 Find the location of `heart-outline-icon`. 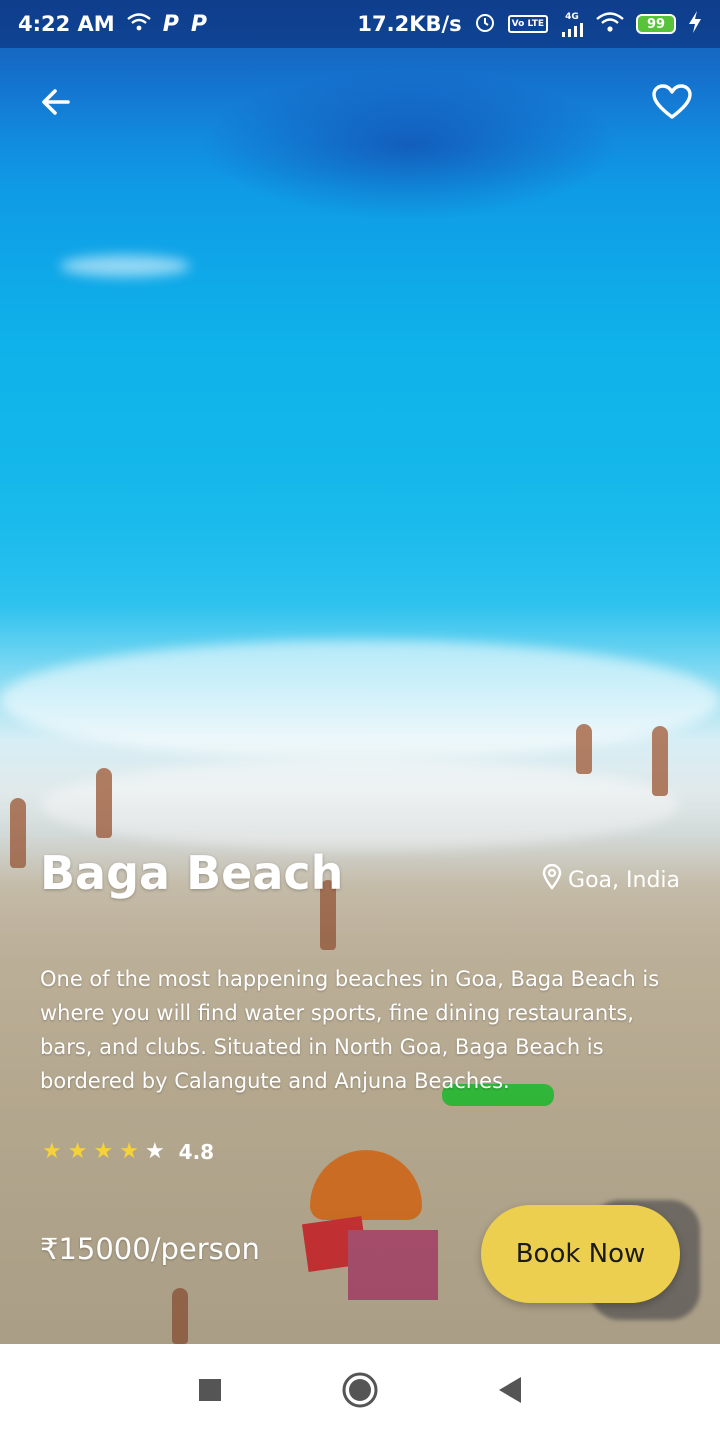

heart-outline-icon is located at coordinates (672, 104).